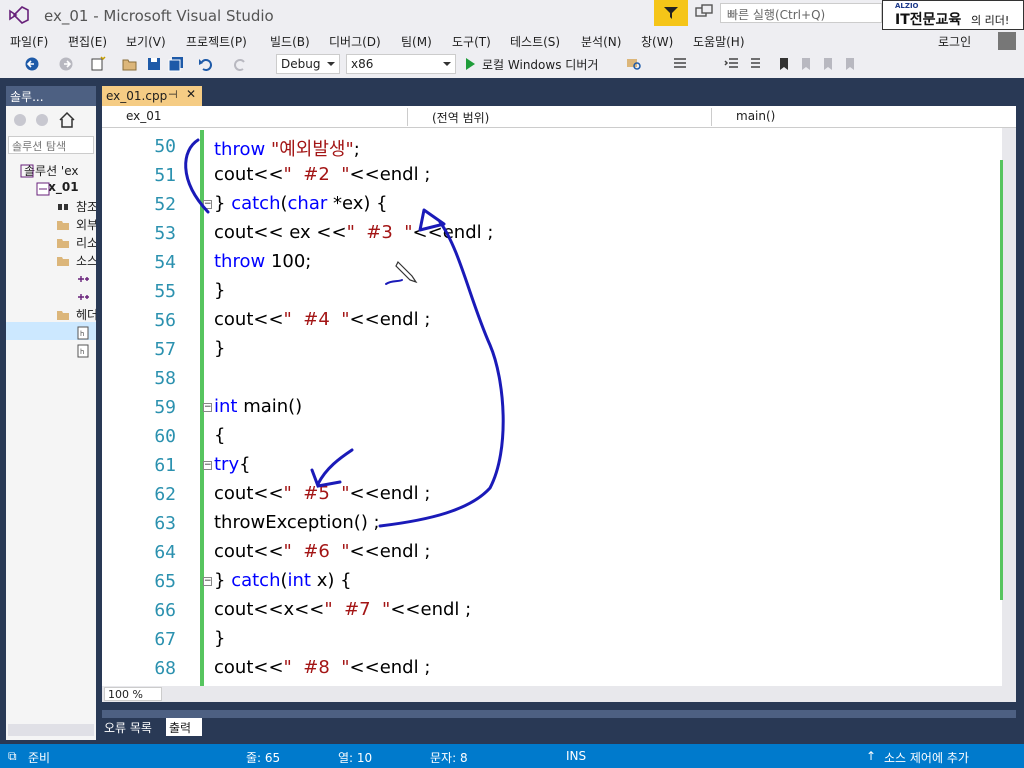 Image resolution: width=1024 pixels, height=768 pixels. Describe the element at coordinates (249, 667) in the screenshot. I see `code-token: cout<<` at that location.